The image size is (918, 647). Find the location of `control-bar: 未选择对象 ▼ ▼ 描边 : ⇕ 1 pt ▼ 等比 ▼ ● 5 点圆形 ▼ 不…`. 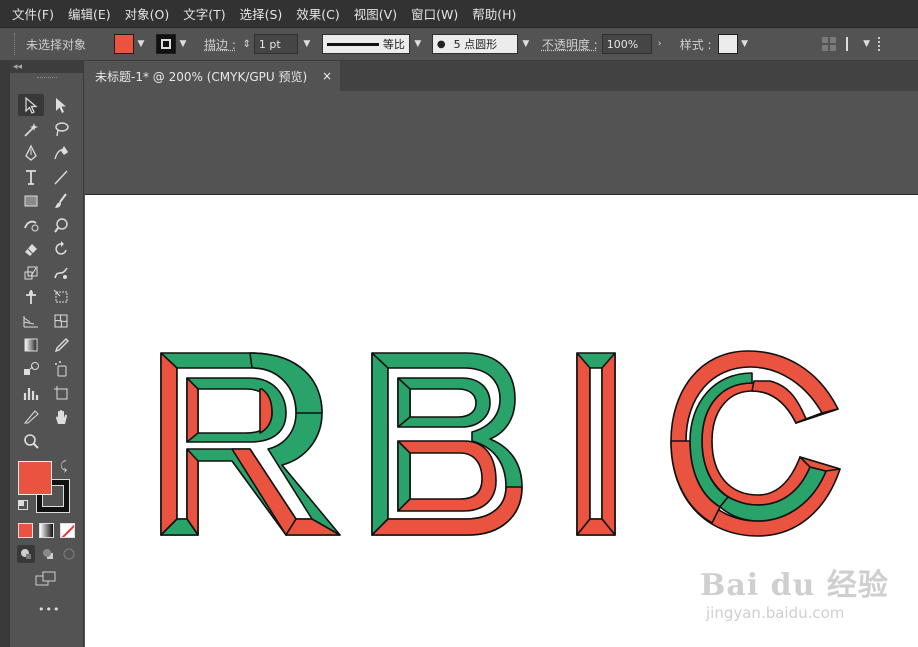

control-bar: 未选择对象 ▼ ▼ 描边 : ⇕ 1 pt ▼ 等比 ▼ ● 5 点圆形 ▼ 不… is located at coordinates (459, 44).